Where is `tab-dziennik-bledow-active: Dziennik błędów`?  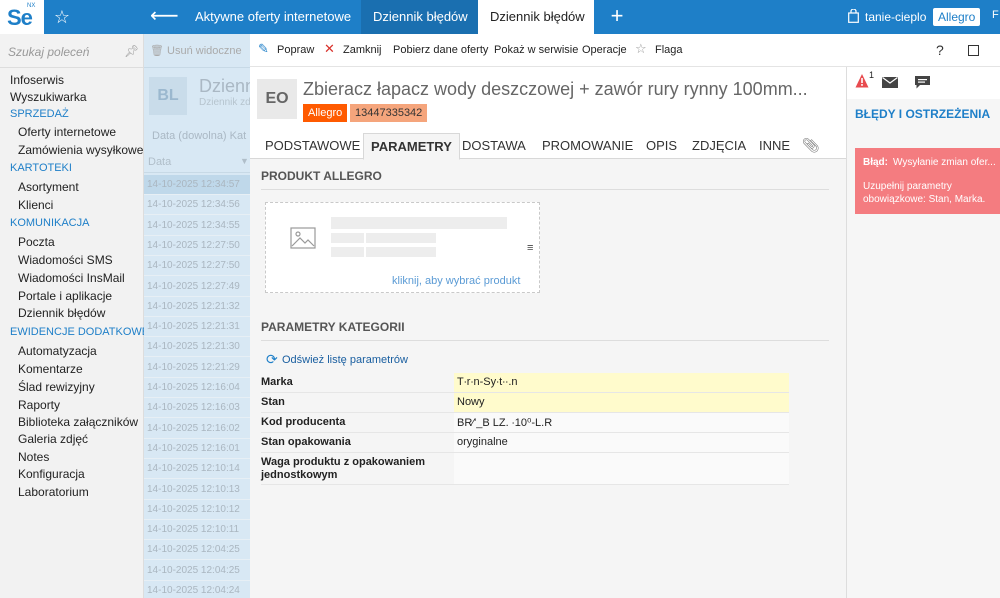
tab-dziennik-bledow-active: Dziennik błędów is located at coordinates (536, 17).